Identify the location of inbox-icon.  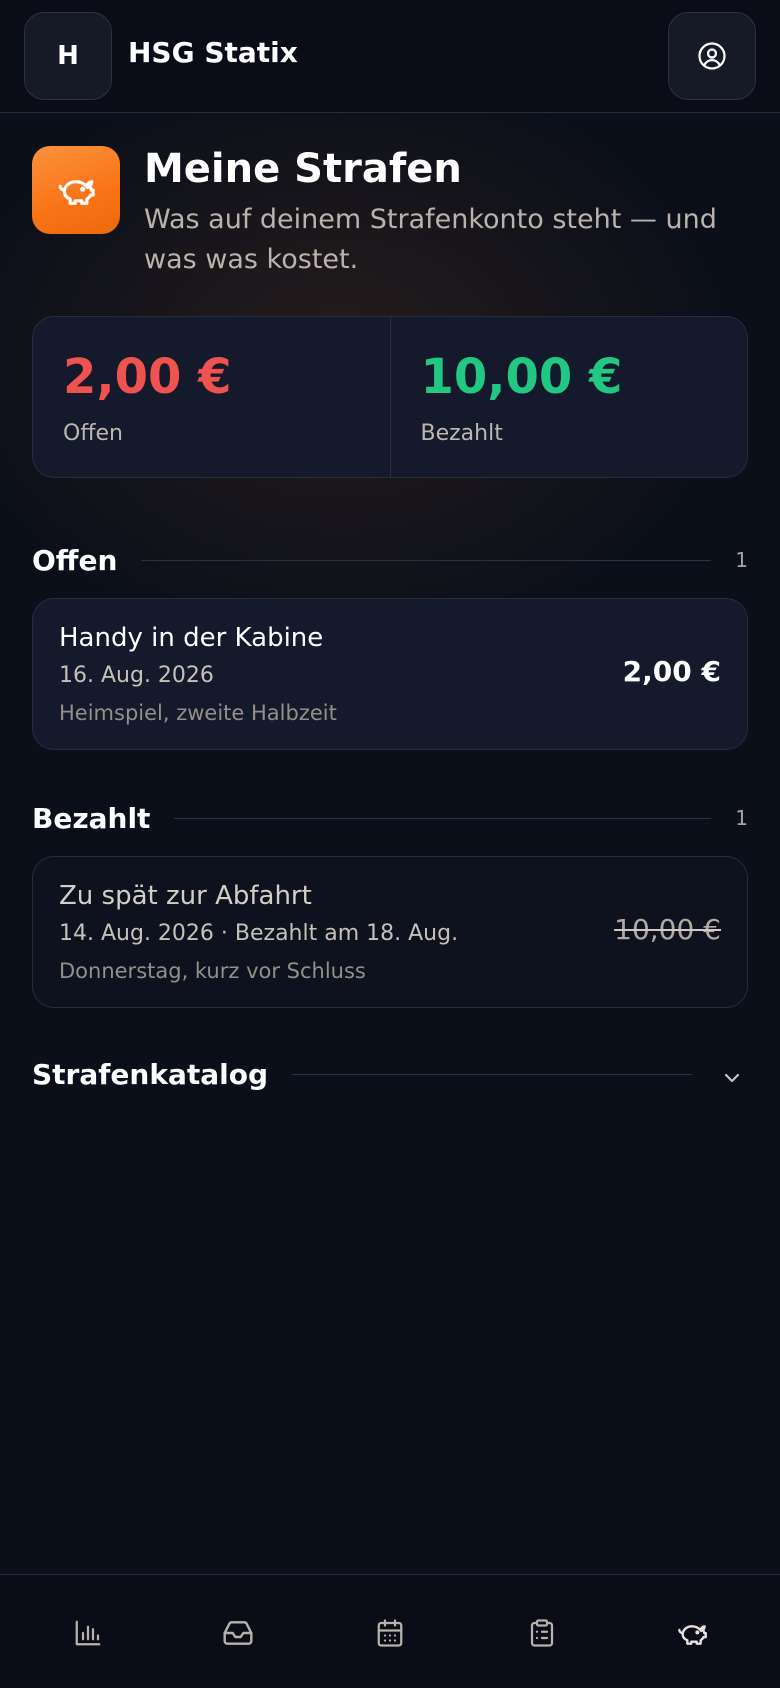
(238, 1633).